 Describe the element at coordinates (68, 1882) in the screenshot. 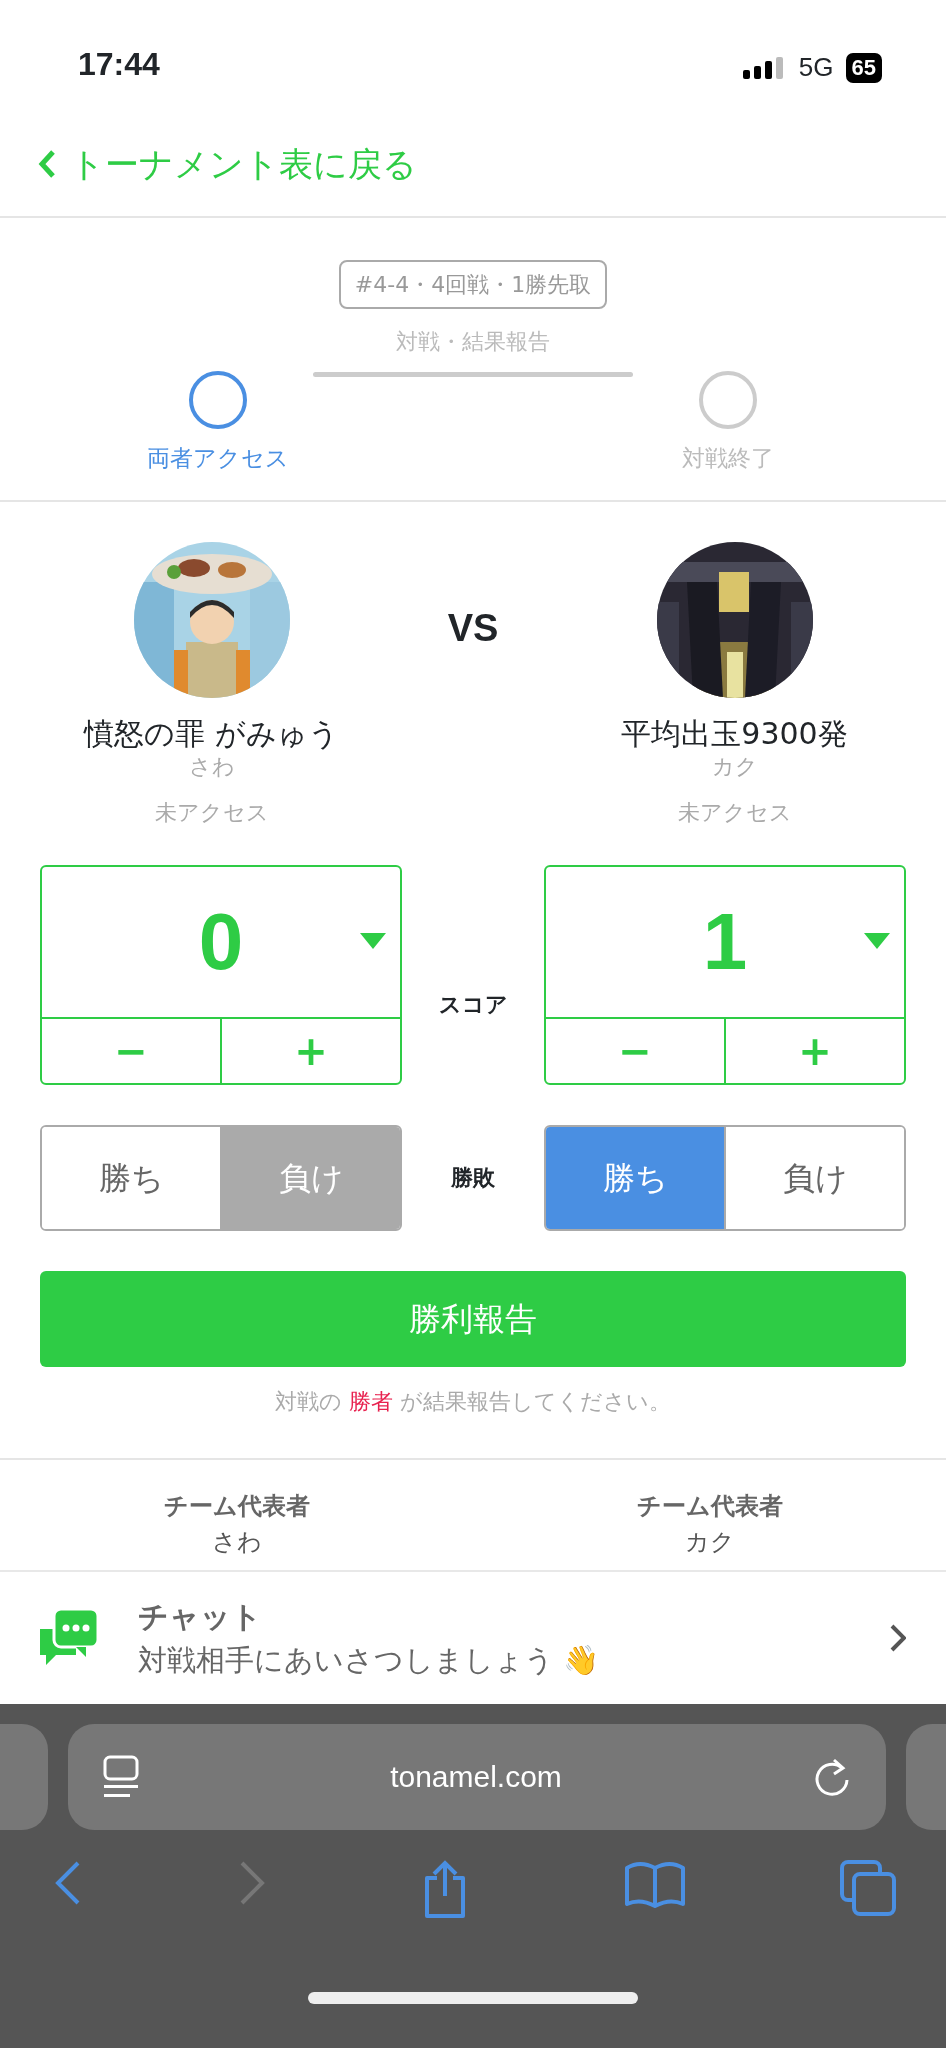

I see `back-icon` at that location.